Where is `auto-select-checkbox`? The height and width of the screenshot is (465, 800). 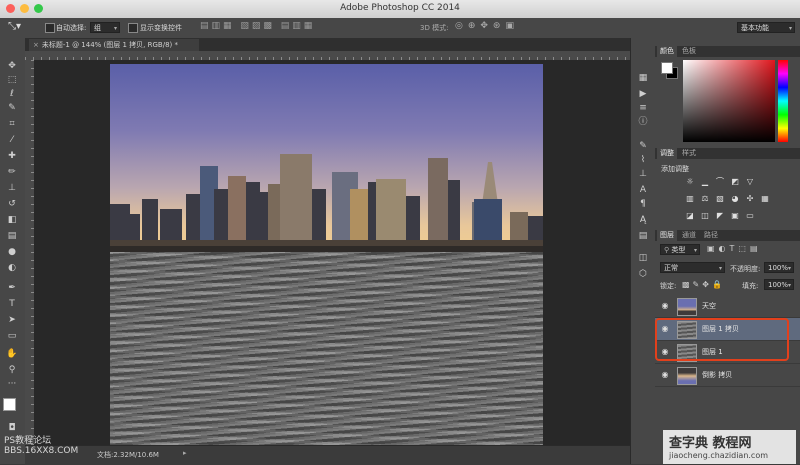
auto-select-checkbox is located at coordinates (50, 28).